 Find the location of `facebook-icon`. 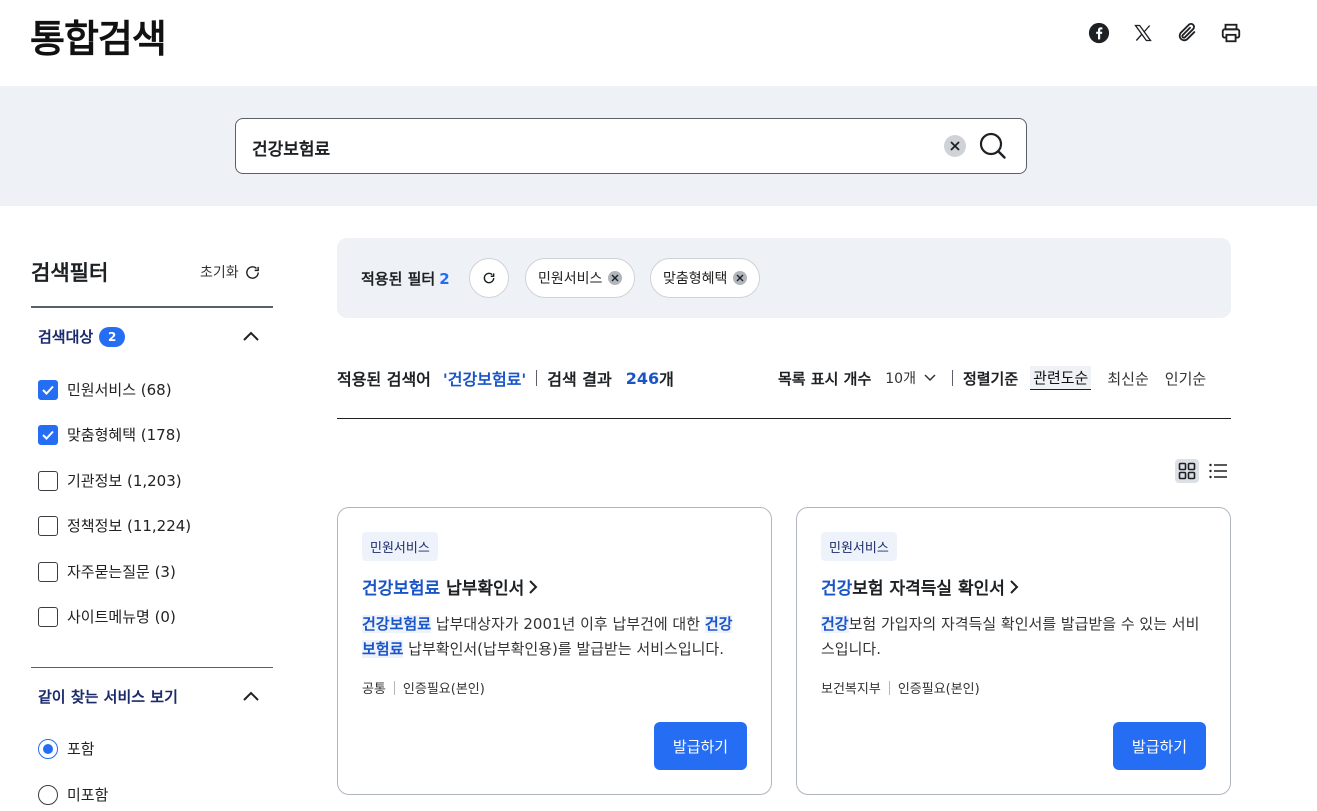

facebook-icon is located at coordinates (1099, 33).